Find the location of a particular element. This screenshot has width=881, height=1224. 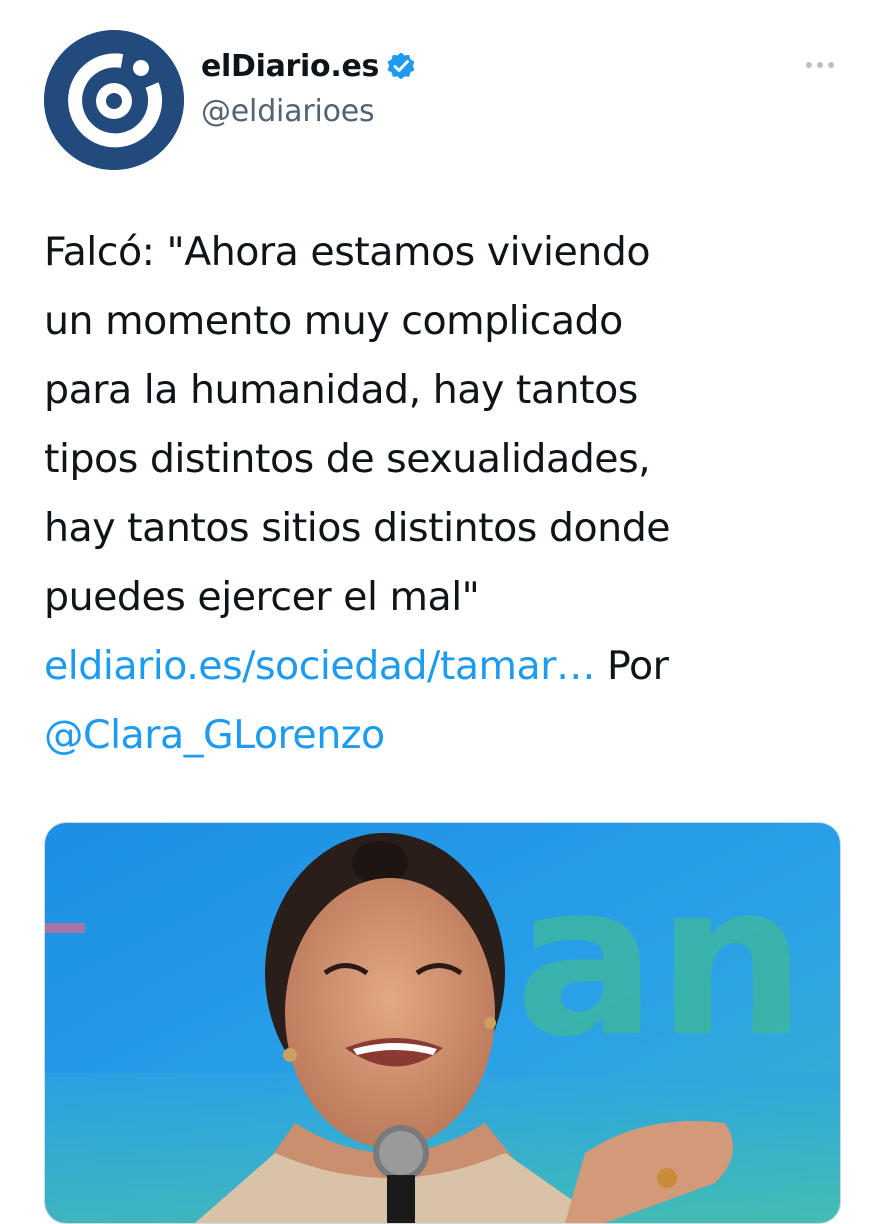

mention-line: @Clara_GLorenzo is located at coordinates (444, 735).